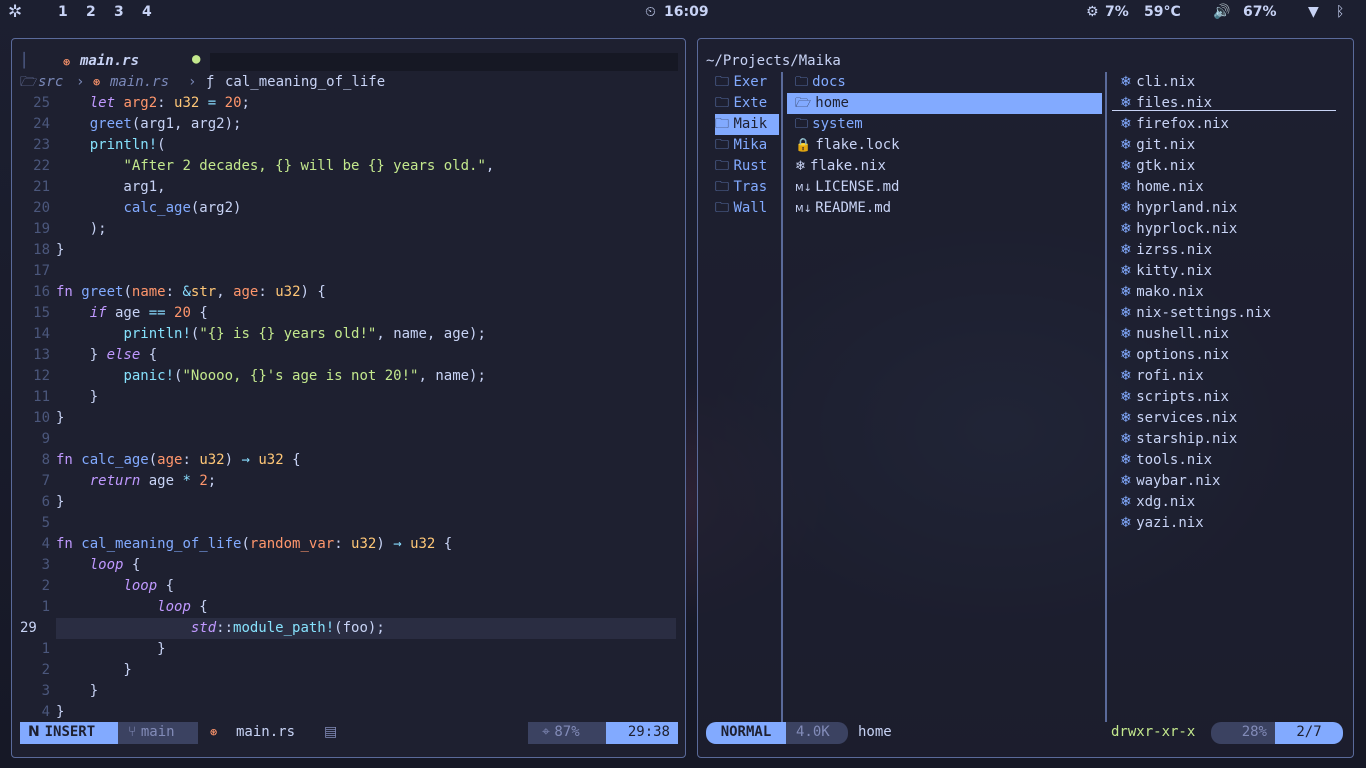 This screenshot has width=1366, height=768. I want to click on preview-file-item: ❄ nix-settings.nix, so click(1195, 313).